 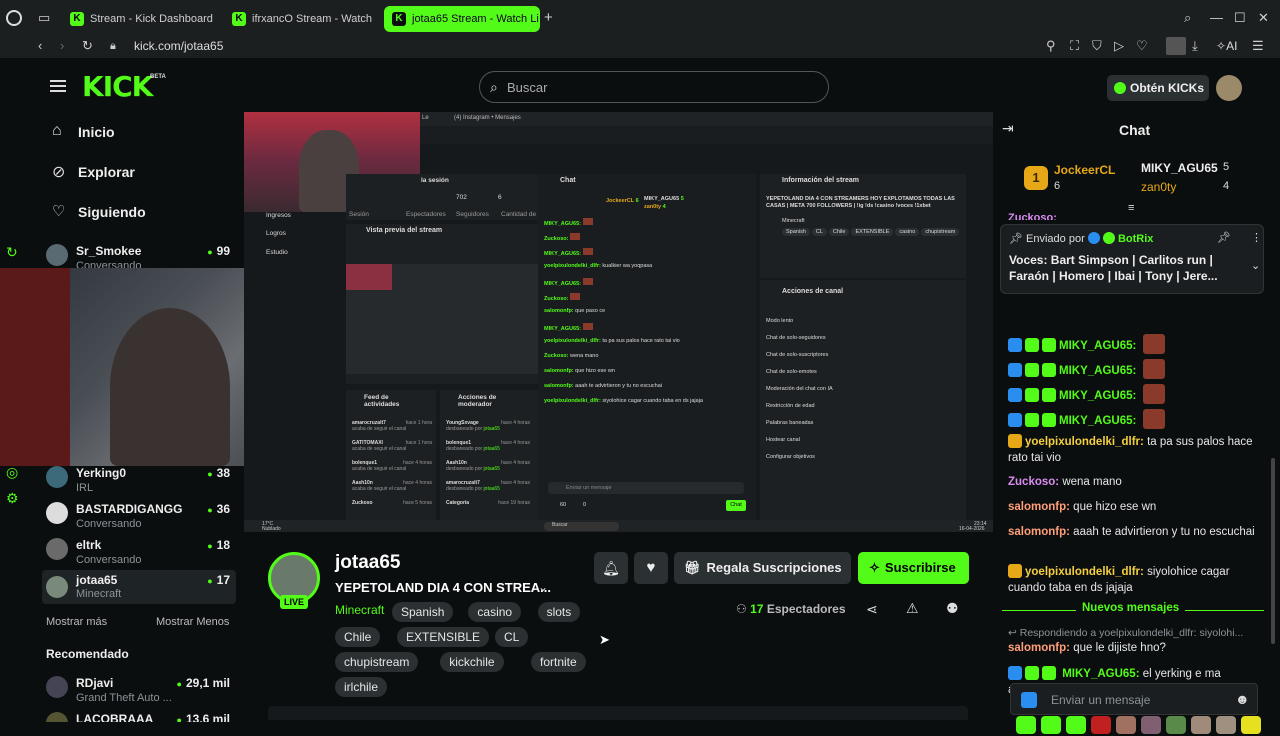 I want to click on tab-kick-dashboard: K Stream - Kick Dashboard, so click(x=141, y=19).